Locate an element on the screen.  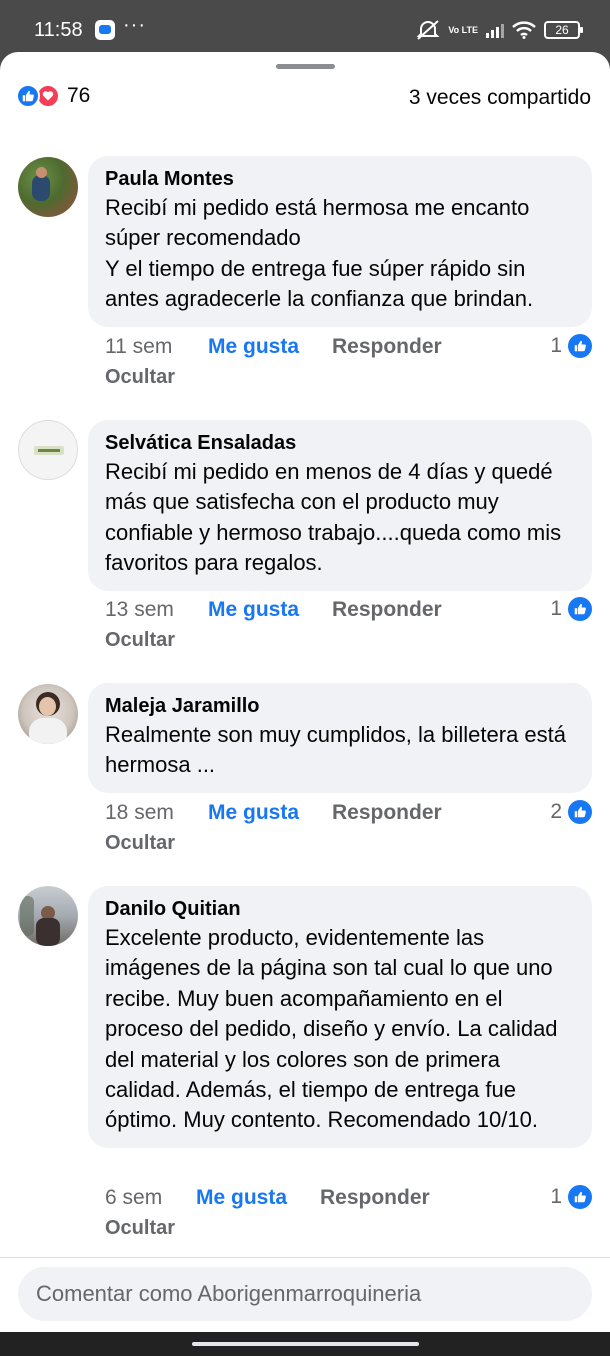
comment-actions: 11 sem Me gusta Responder is located at coordinates (273, 347).